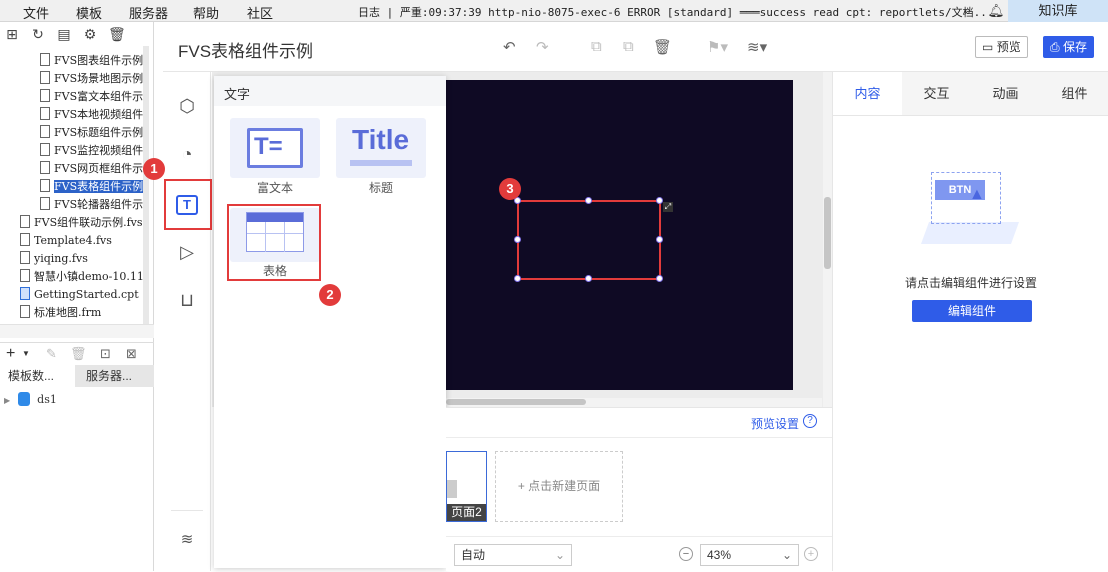 The height and width of the screenshot is (572, 1108). What do you see at coordinates (187, 510) in the screenshot?
I see `divider` at bounding box center [187, 510].